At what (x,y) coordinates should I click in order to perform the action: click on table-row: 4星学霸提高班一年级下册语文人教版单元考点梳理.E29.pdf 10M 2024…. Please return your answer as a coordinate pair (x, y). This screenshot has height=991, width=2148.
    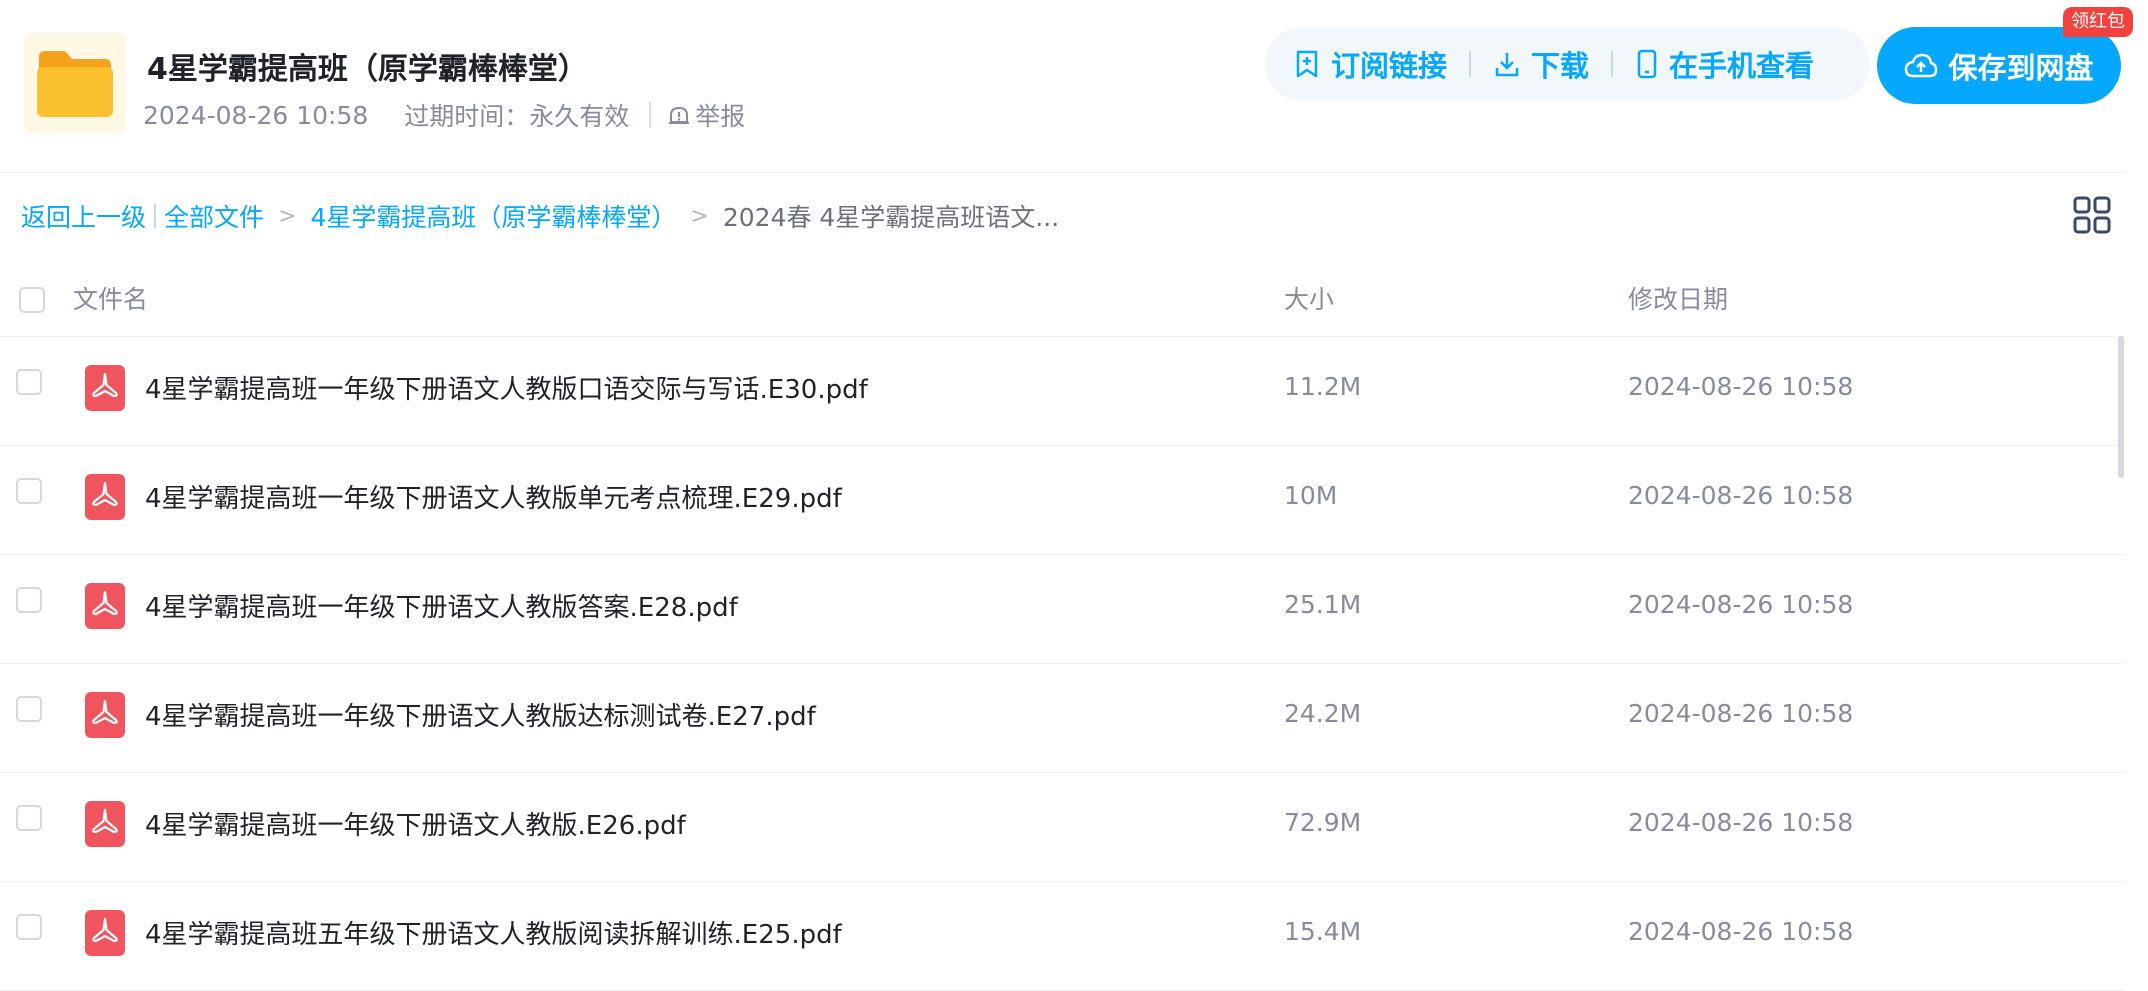
    Looking at the image, I should click on (1062, 500).